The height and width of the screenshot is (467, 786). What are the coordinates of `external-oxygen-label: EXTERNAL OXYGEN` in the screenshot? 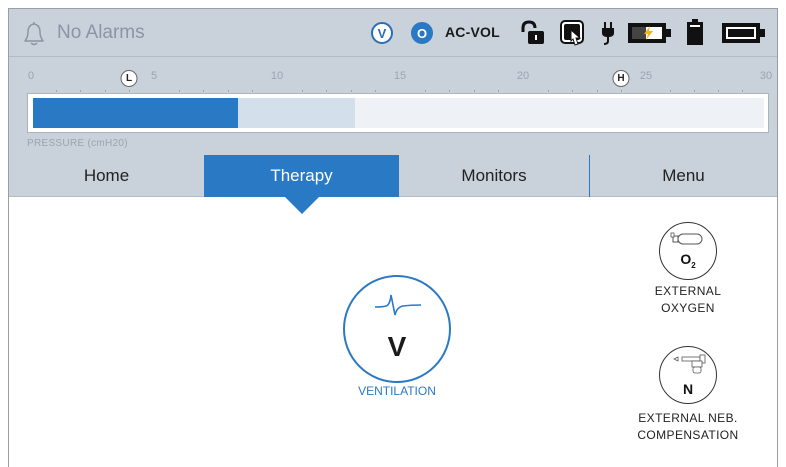 It's located at (688, 300).